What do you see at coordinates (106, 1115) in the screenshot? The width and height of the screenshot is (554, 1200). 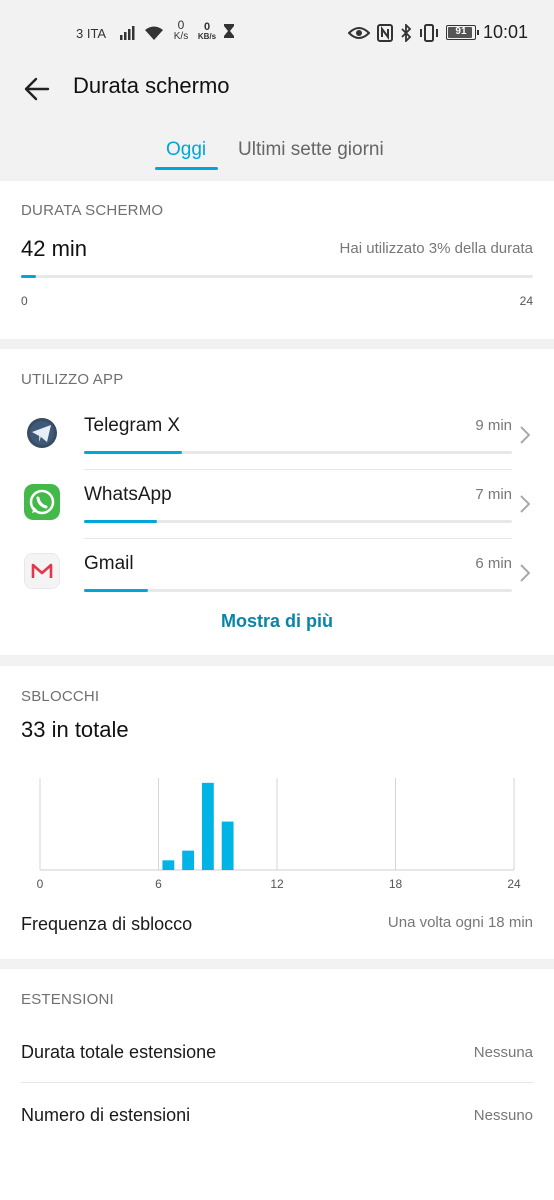 I see `extension-count-label: Numero di estensioni` at bounding box center [106, 1115].